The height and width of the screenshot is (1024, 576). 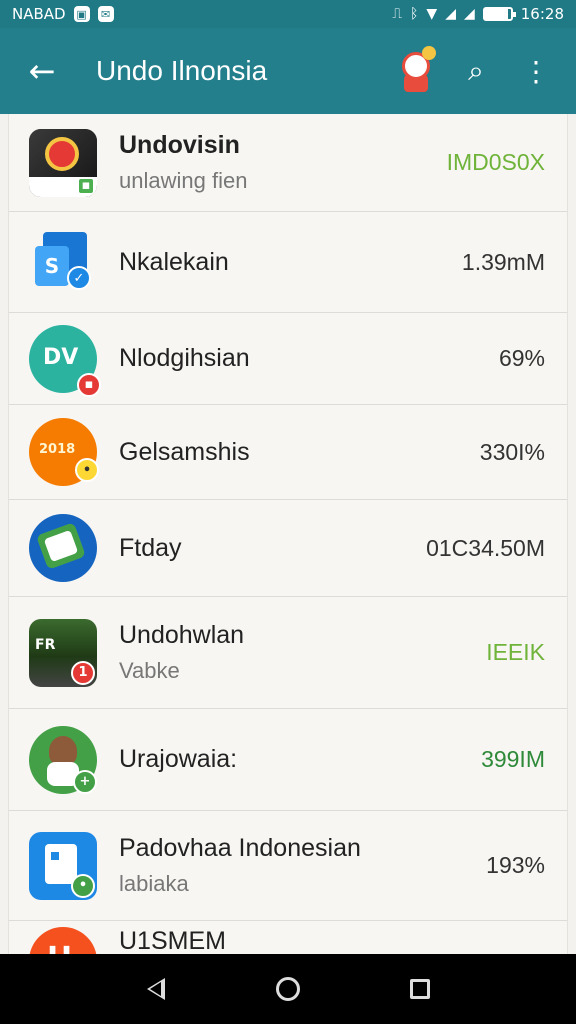 What do you see at coordinates (309, 358) in the screenshot?
I see `item-text: Nlodgihsian` at bounding box center [309, 358].